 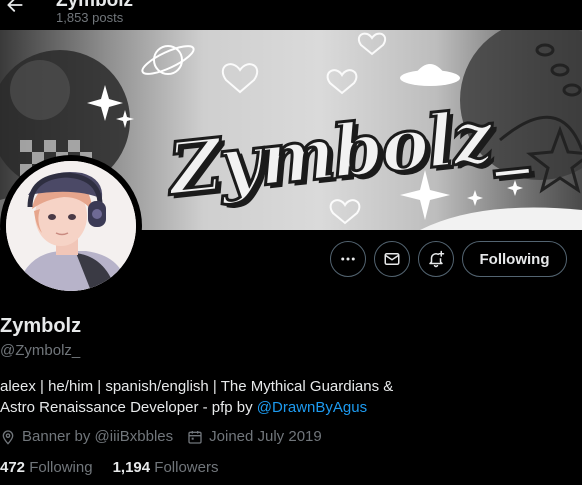 I want to click on follow-stats: 472 Following 1,194 Followers, so click(x=119, y=467).